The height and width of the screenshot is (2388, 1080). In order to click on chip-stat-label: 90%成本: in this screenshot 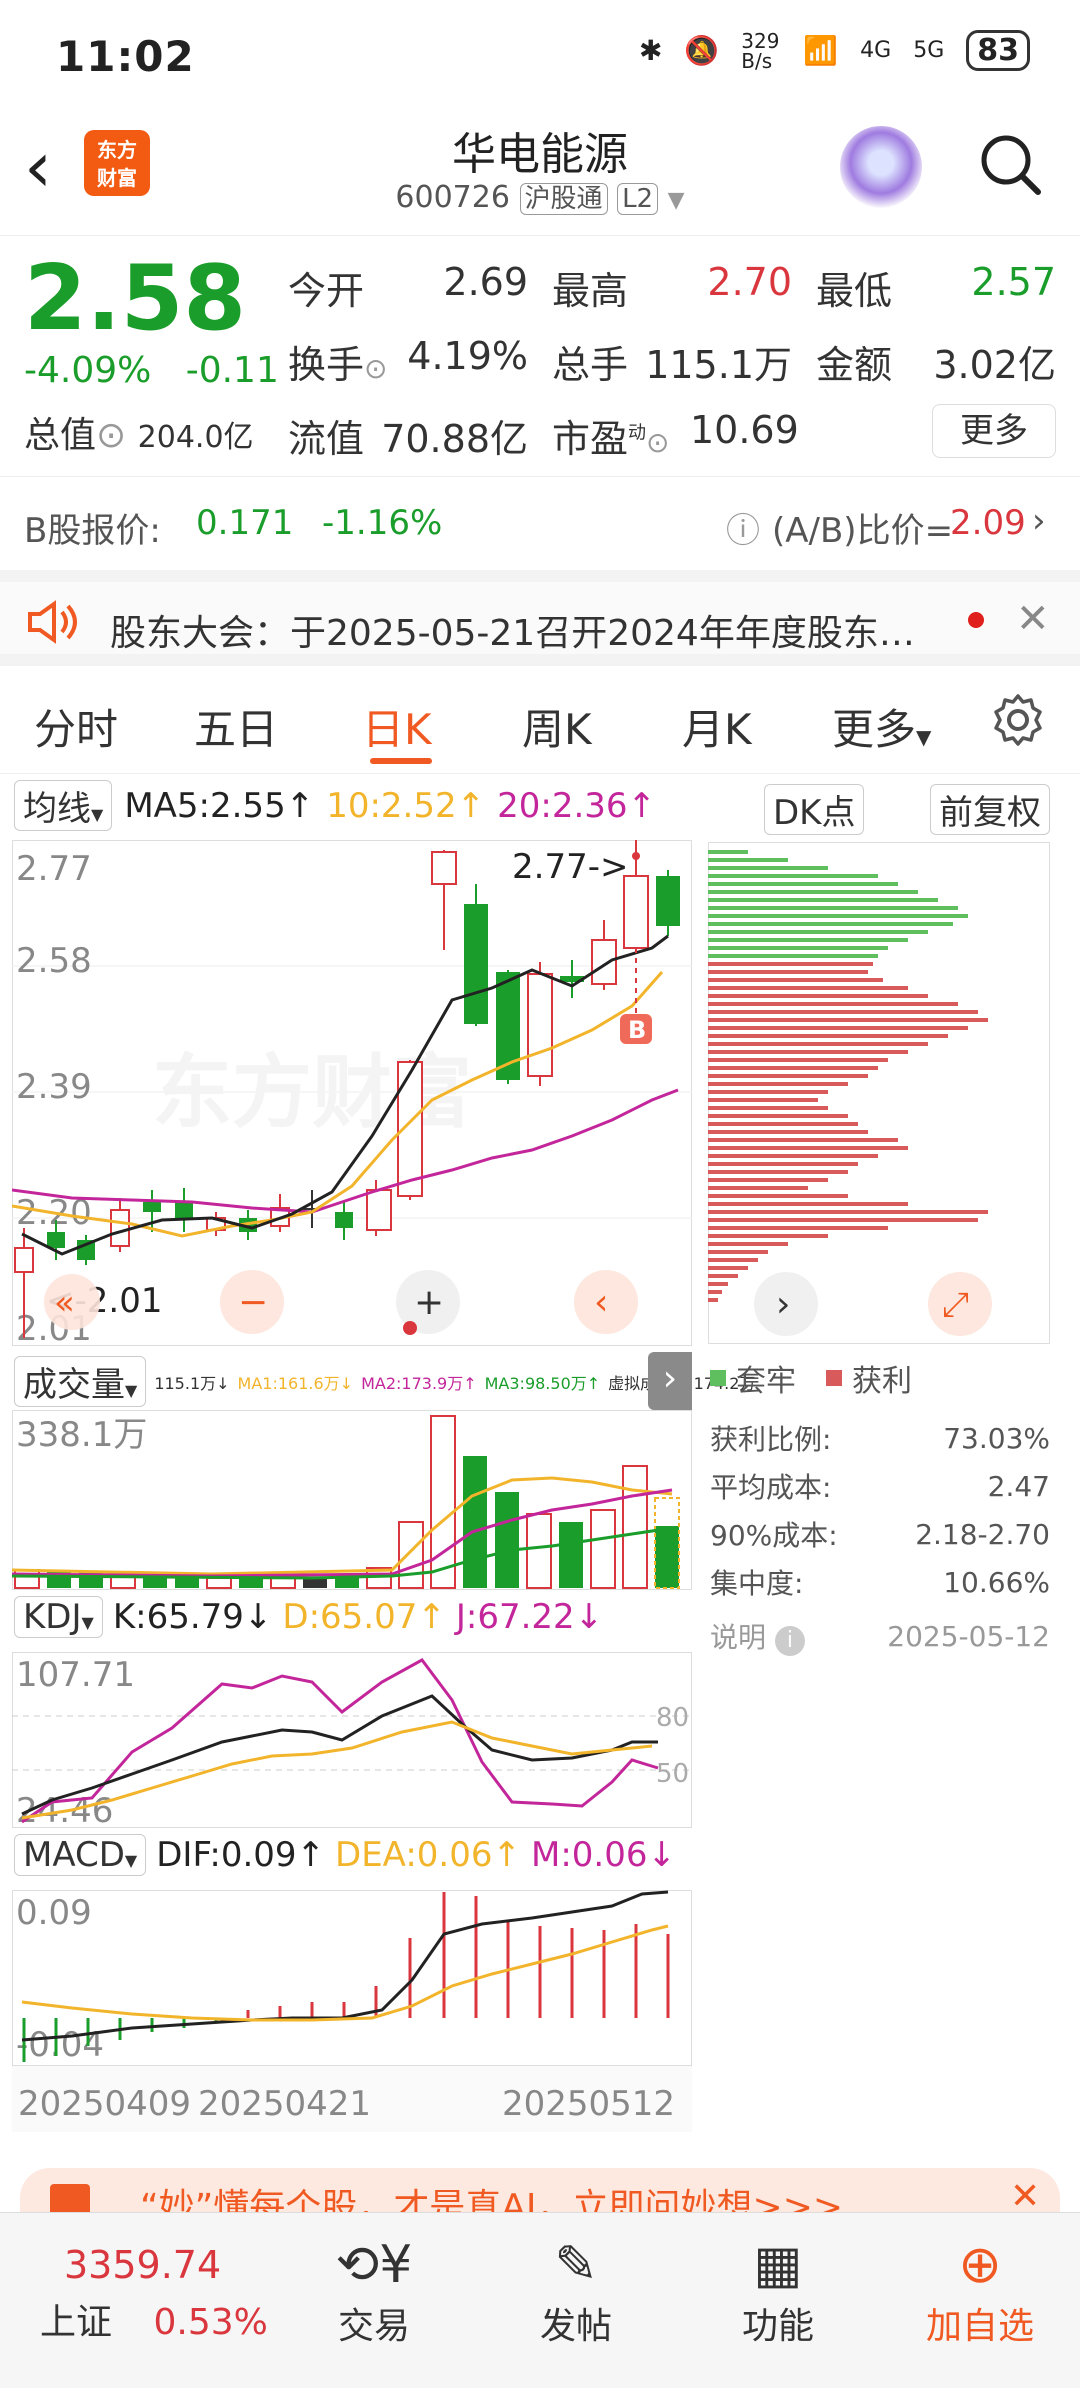, I will do `click(774, 1535)`.